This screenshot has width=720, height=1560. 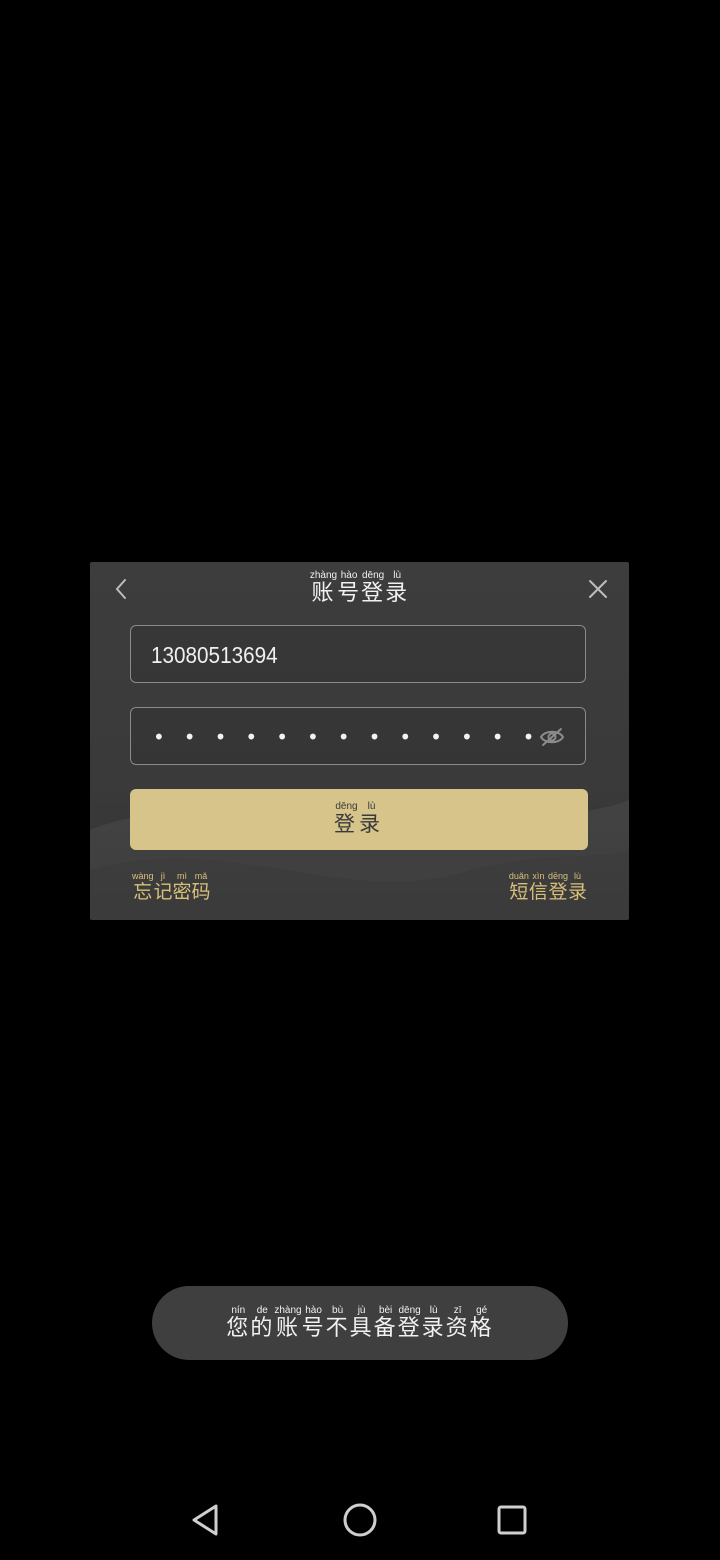 What do you see at coordinates (538, 887) in the screenshot?
I see `ruby-char: 信xìn` at bounding box center [538, 887].